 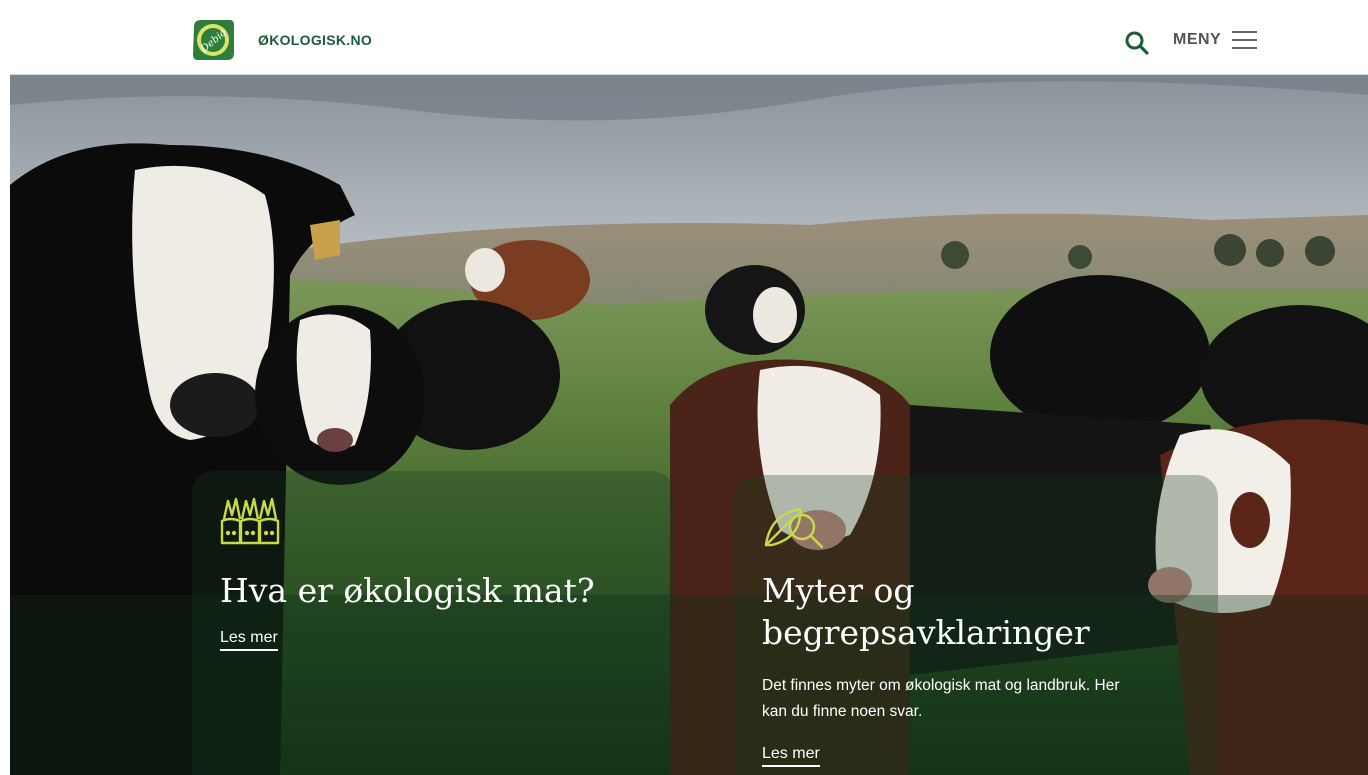 What do you see at coordinates (1245, 40) in the screenshot?
I see `hamburger-menu-icon` at bounding box center [1245, 40].